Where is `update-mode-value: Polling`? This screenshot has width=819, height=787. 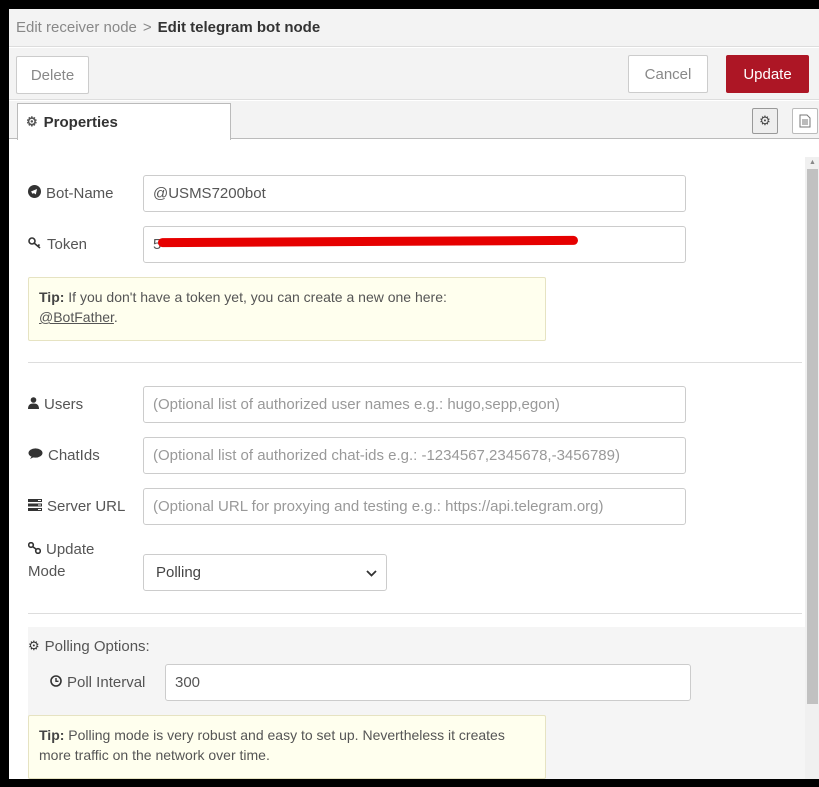
update-mode-value: Polling is located at coordinates (179, 572).